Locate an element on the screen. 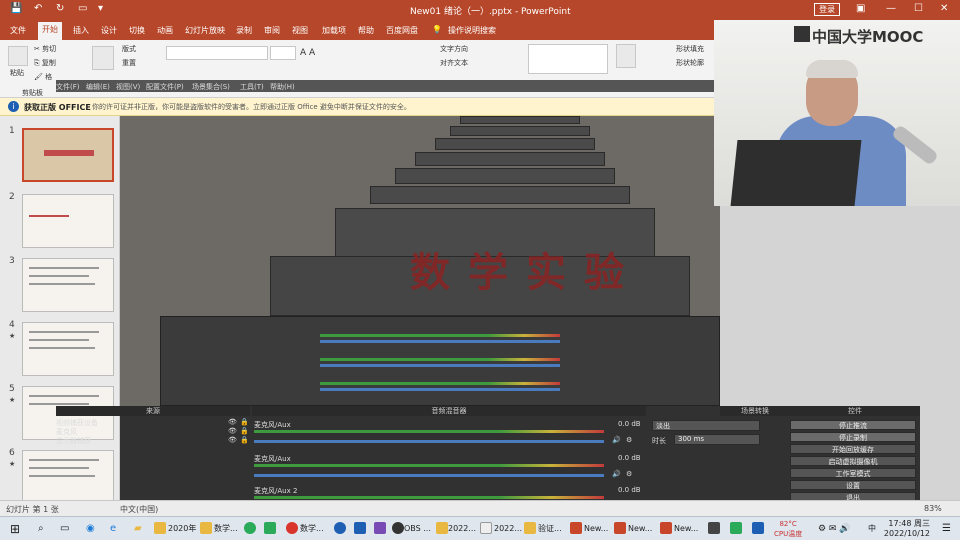 Image resolution: width=960 pixels, height=540 pixels. obs-menu-view: 视图(V) is located at coordinates (128, 87).